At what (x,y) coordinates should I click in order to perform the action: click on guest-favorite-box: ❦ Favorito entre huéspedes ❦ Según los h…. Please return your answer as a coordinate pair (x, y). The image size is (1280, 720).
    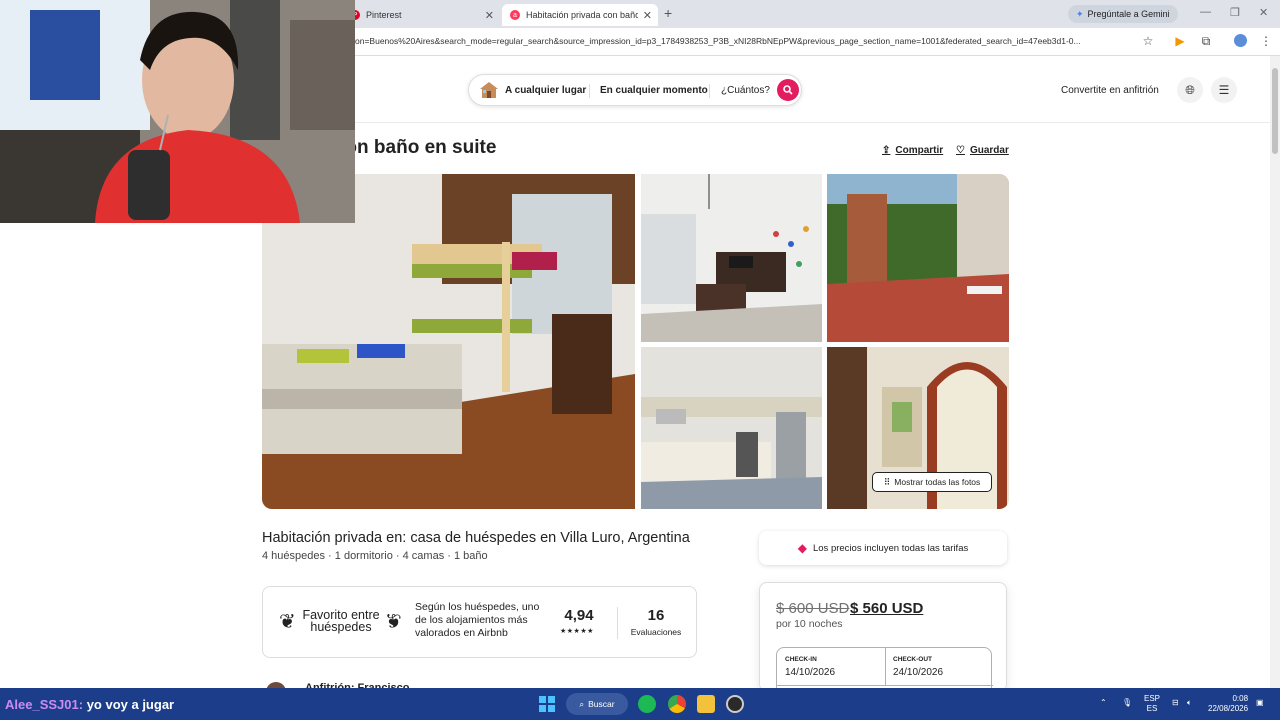
    Looking at the image, I should click on (479, 622).